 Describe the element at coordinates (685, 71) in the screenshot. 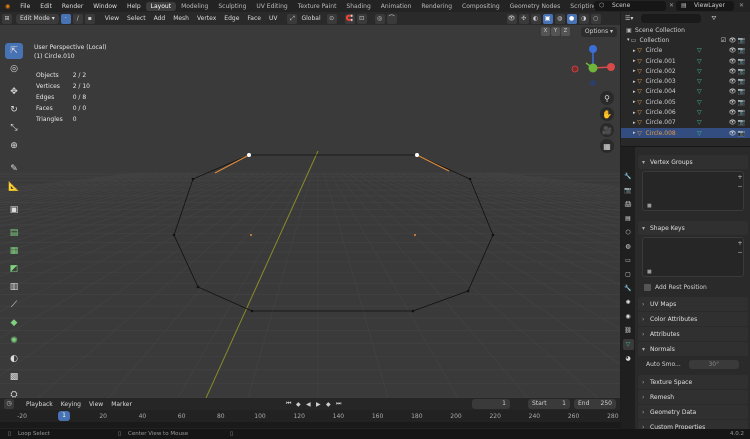

I see `outliner-item: ▸ ▽ Circle.002 ▽ 👁 📷` at that location.